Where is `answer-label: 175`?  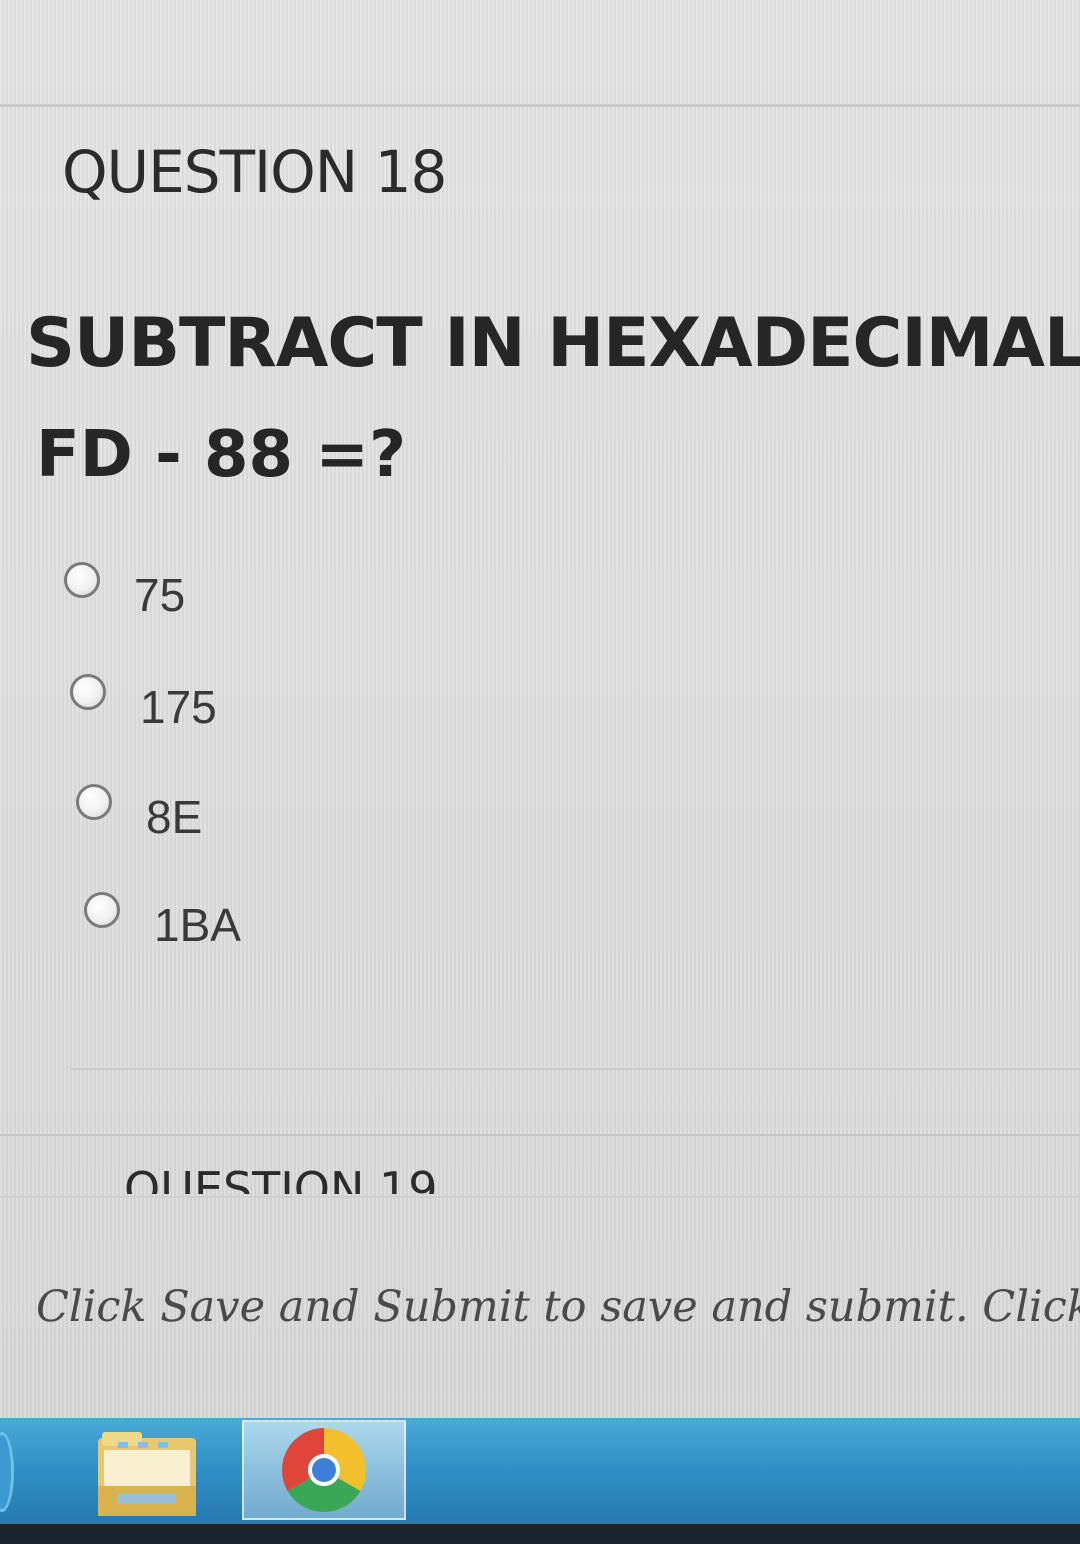
answer-label: 175 is located at coordinates (178, 707).